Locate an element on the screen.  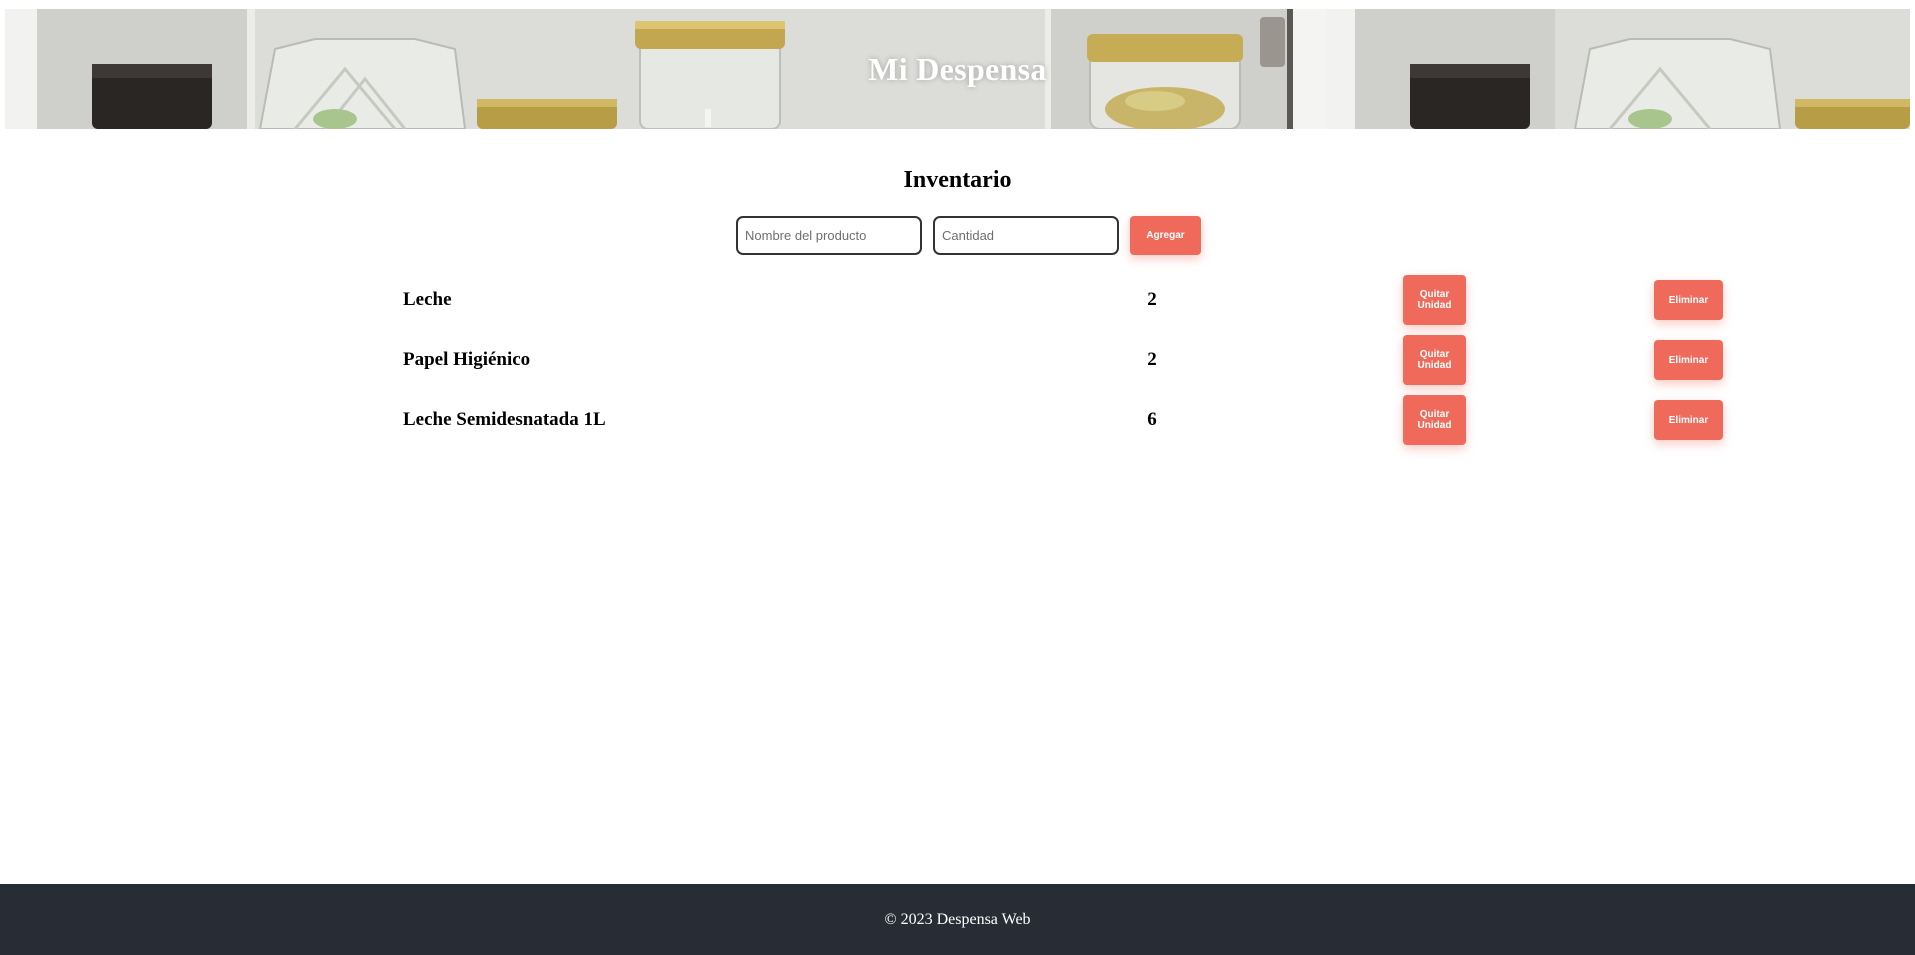
site-title: Mi Despensa is located at coordinates (957, 69).